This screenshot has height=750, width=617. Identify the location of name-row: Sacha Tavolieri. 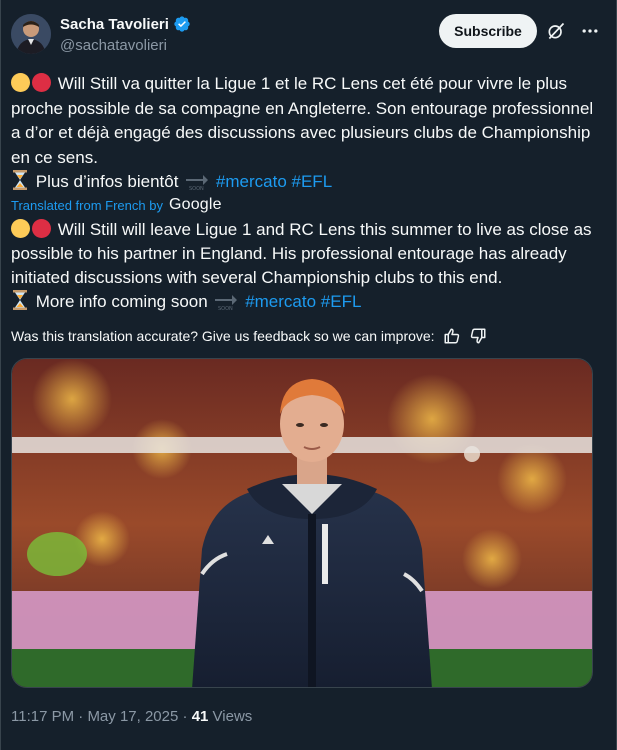
(125, 24).